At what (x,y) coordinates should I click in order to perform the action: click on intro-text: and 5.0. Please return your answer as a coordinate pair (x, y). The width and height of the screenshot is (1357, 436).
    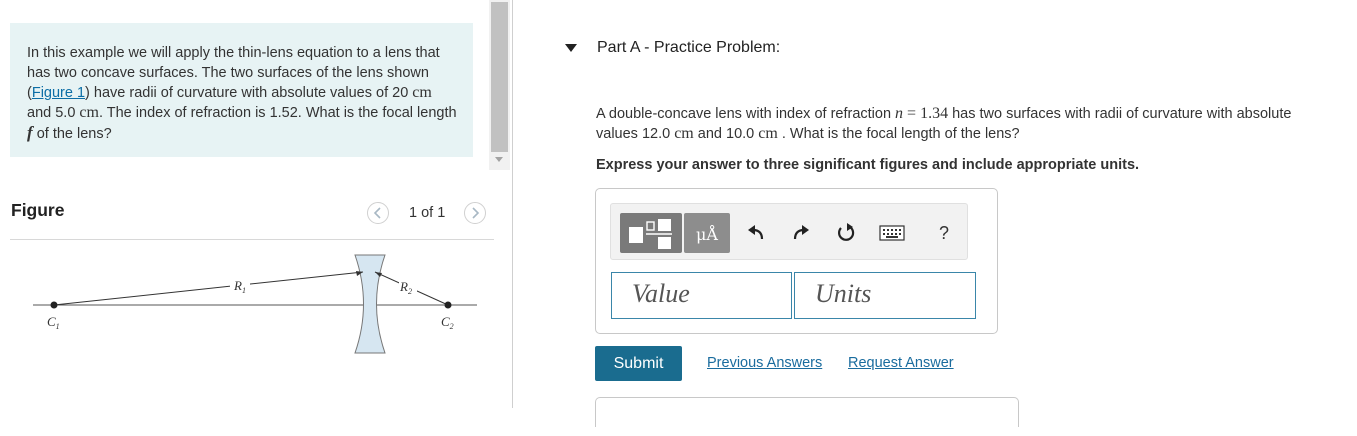
    Looking at the image, I should click on (53, 113).